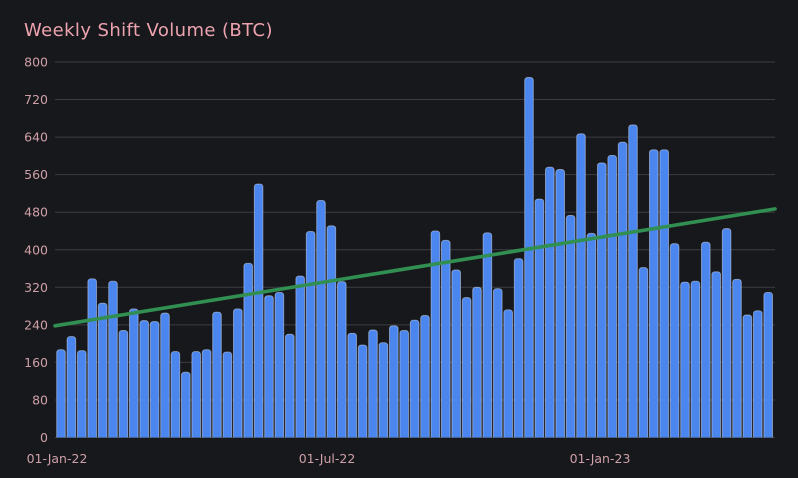 The image size is (798, 478). What do you see at coordinates (36, 212) in the screenshot?
I see `y-tick-label: 480` at bounding box center [36, 212].